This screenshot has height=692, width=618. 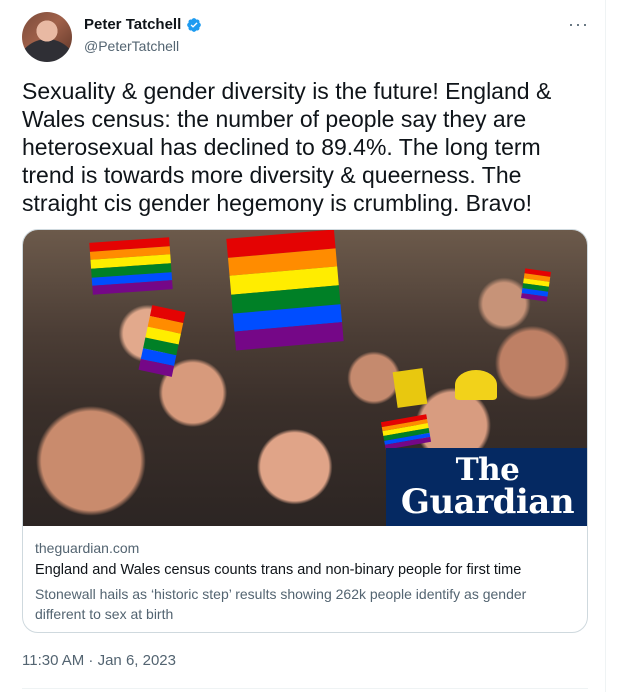 What do you see at coordinates (410, 388) in the screenshot?
I see `yellow-flag` at bounding box center [410, 388].